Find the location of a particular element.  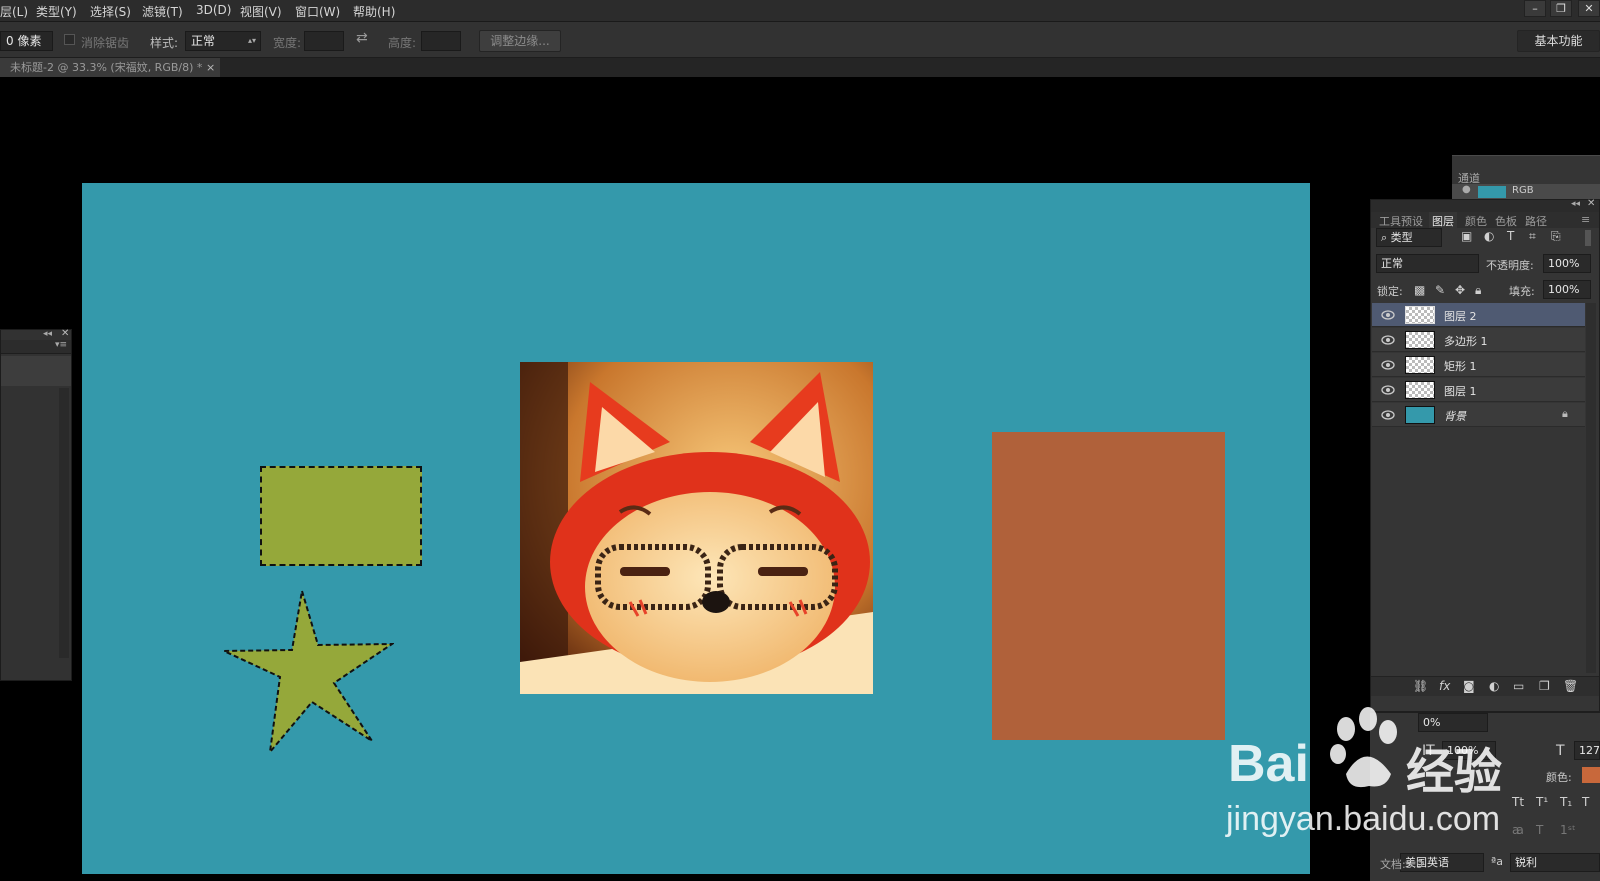

fox-plush-illustration is located at coordinates (696, 528).